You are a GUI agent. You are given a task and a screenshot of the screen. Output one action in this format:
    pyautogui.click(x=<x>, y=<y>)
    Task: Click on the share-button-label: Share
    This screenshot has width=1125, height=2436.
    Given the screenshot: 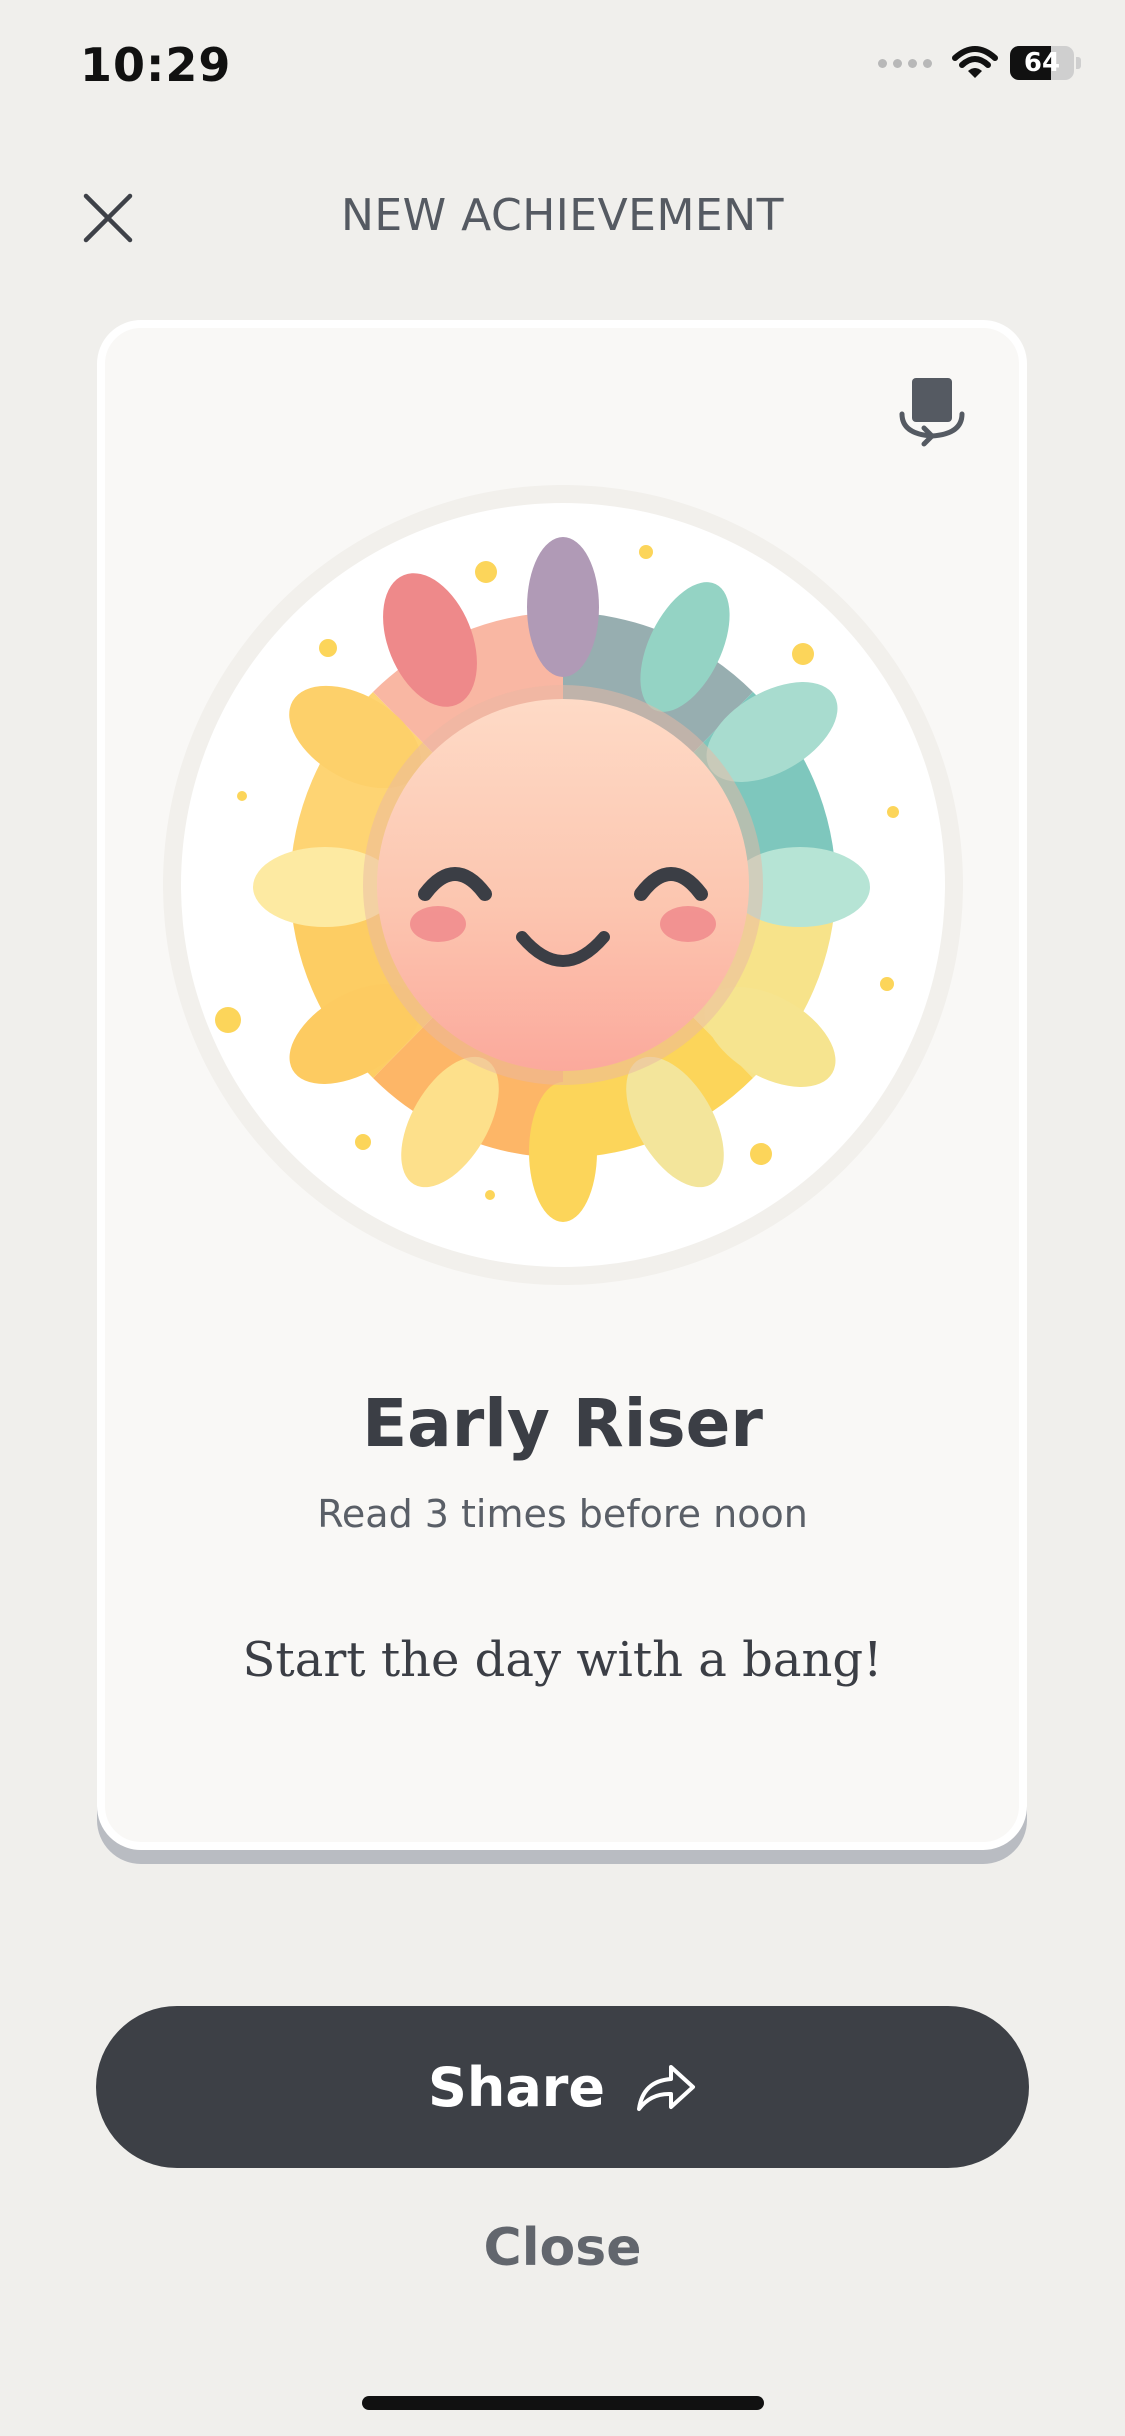 What is the action you would take?
    pyautogui.click(x=516, y=2087)
    